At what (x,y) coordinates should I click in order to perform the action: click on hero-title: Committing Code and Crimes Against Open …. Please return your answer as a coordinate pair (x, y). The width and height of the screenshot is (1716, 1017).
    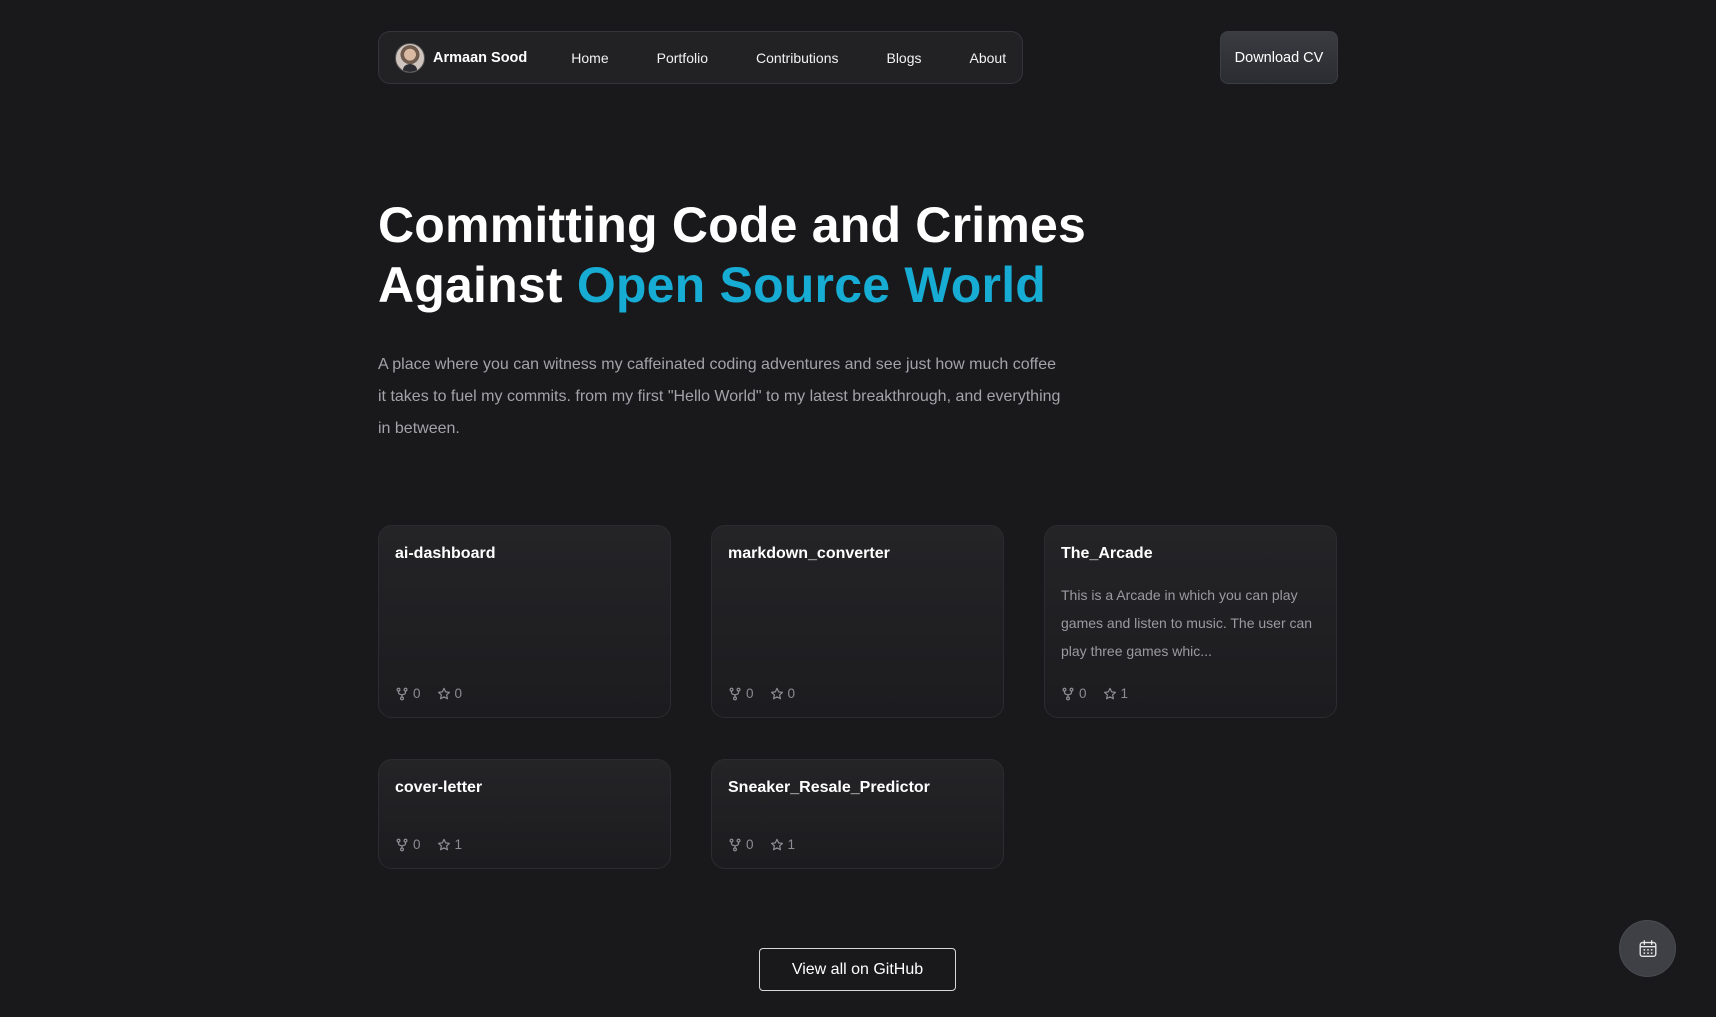
    Looking at the image, I should click on (738, 255).